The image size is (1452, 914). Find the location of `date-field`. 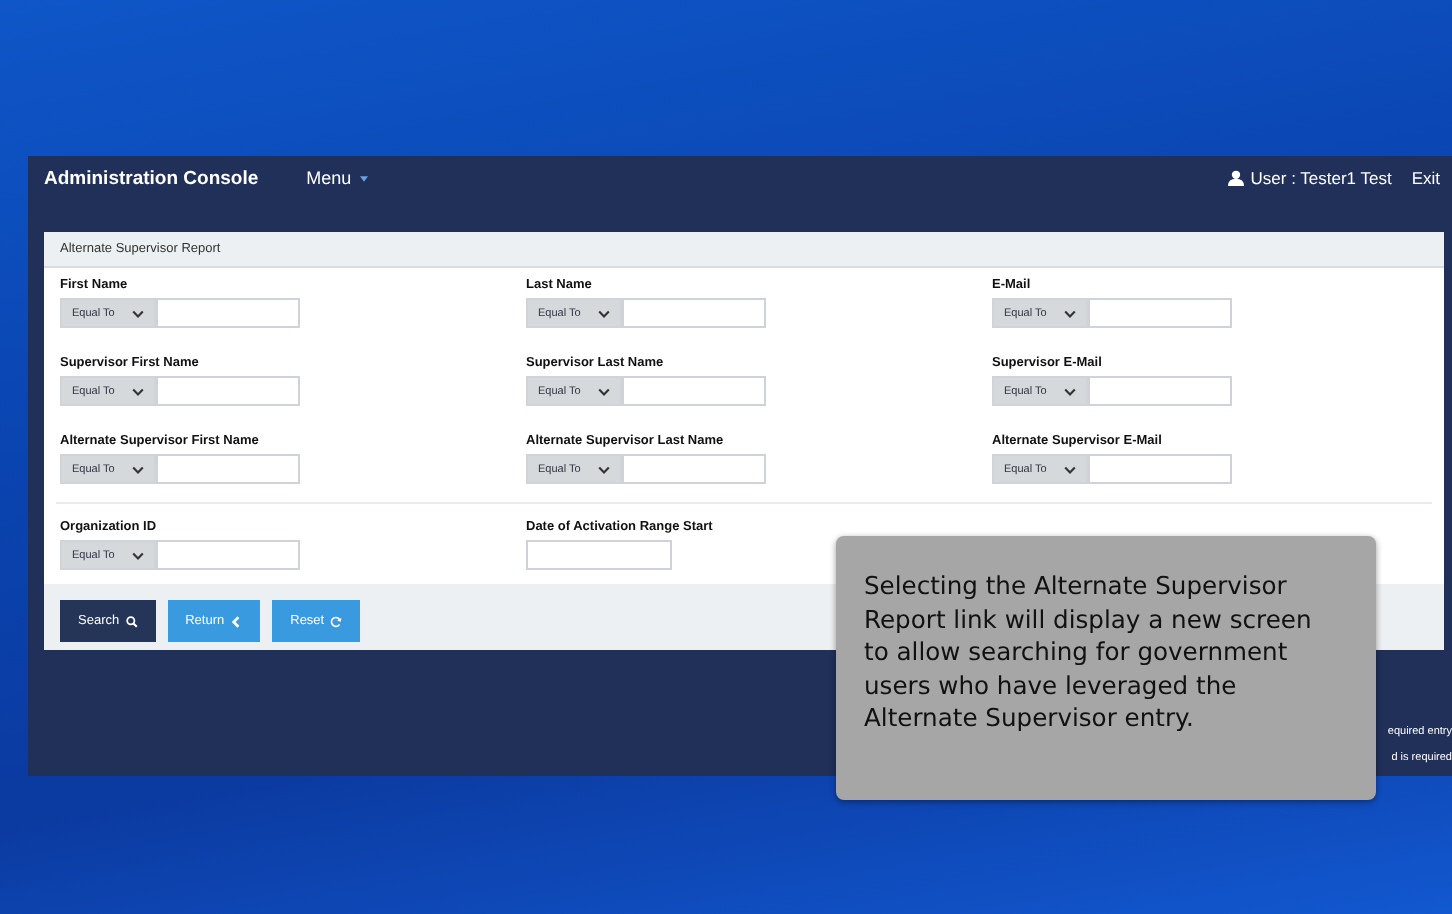

date-field is located at coordinates (599, 555).